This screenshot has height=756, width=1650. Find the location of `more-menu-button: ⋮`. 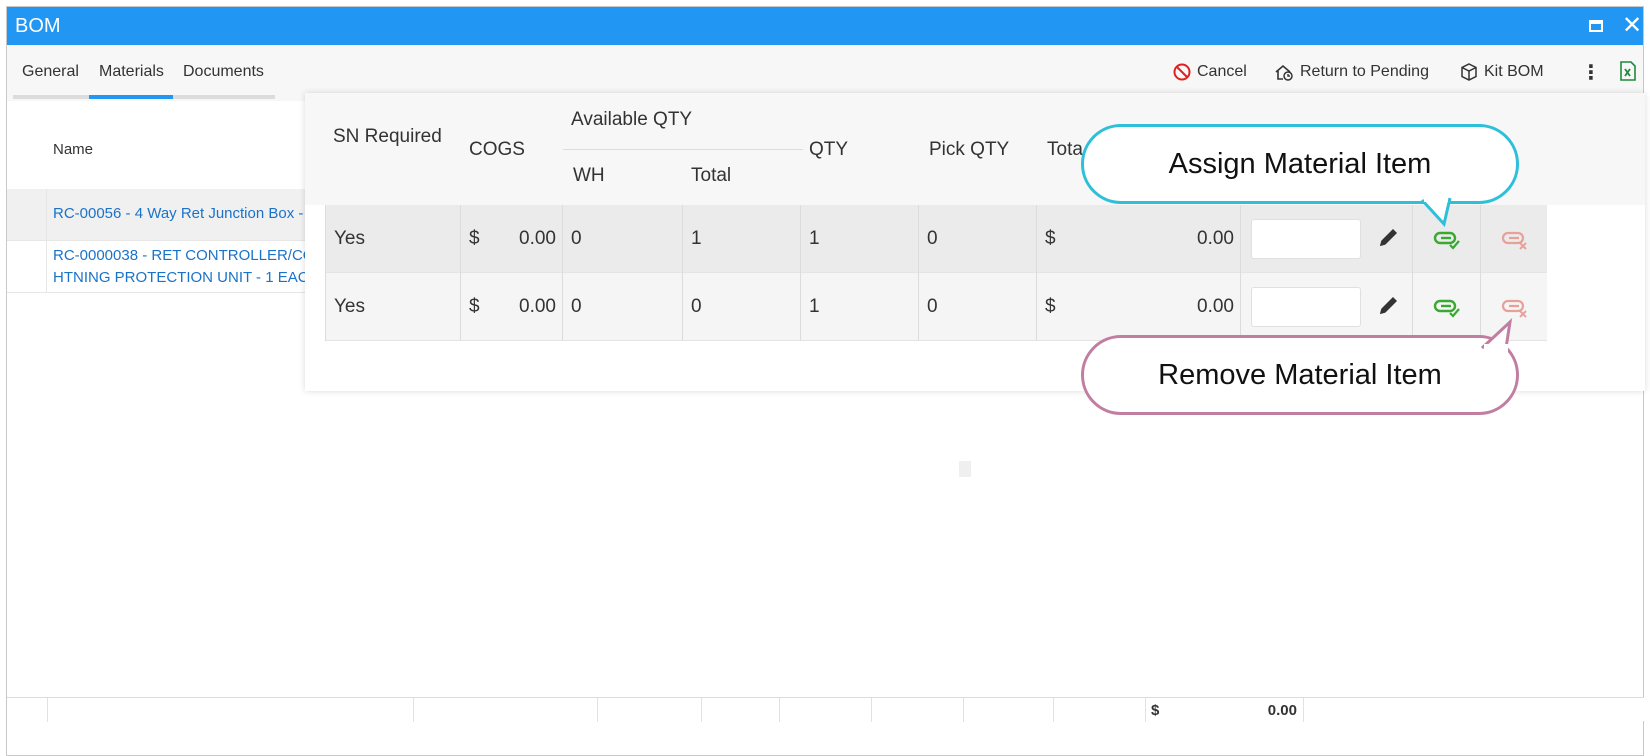

more-menu-button: ⋮ is located at coordinates (1591, 72).